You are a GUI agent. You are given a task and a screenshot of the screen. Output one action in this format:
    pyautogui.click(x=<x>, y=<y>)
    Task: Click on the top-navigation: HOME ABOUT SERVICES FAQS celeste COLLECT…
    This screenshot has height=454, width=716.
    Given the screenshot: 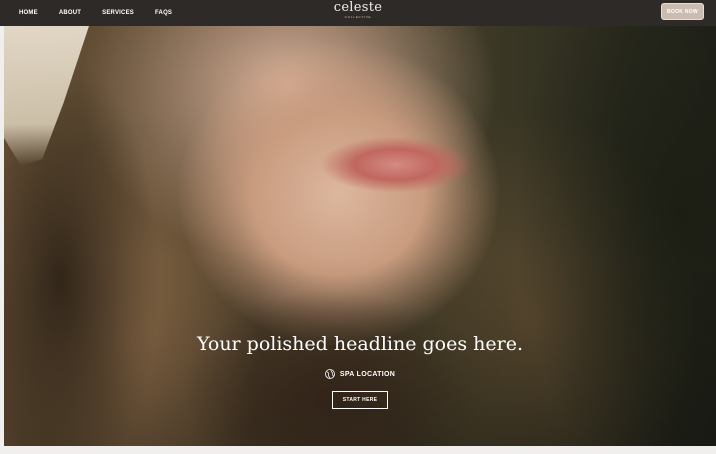 What is the action you would take?
    pyautogui.click(x=358, y=13)
    